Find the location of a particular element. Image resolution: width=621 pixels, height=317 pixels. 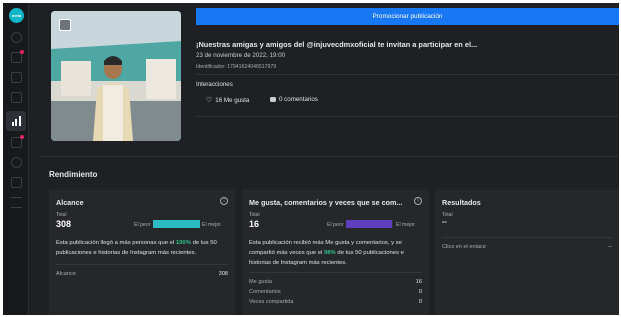

insights-icon is located at coordinates (16, 121).